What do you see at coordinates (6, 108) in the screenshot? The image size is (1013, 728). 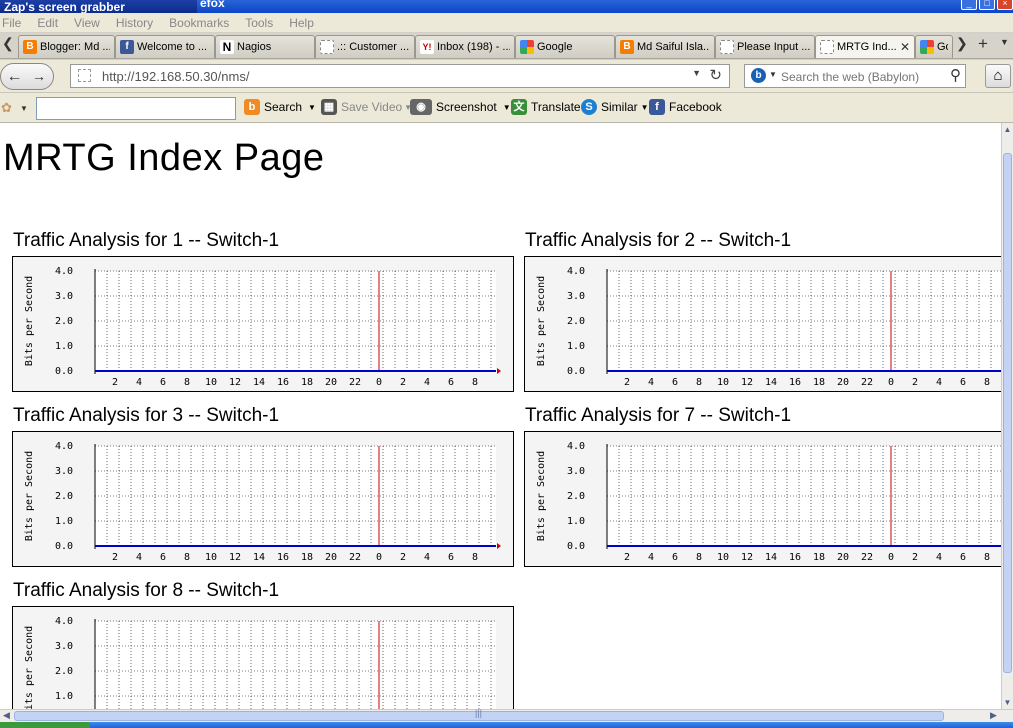 I see `toolbar-logo-icon: ✿` at bounding box center [6, 108].